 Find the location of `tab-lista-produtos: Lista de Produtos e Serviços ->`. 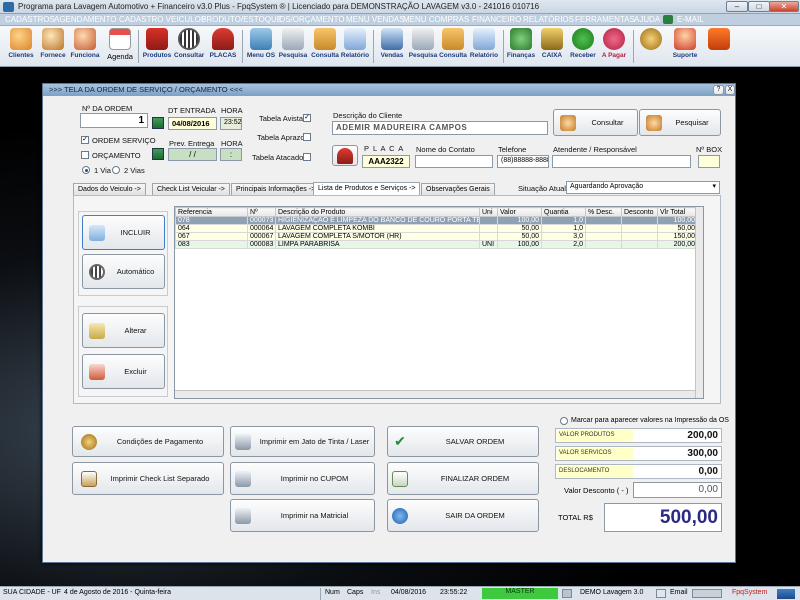

tab-lista-produtos: Lista de Produtos e Serviços -> is located at coordinates (367, 188).